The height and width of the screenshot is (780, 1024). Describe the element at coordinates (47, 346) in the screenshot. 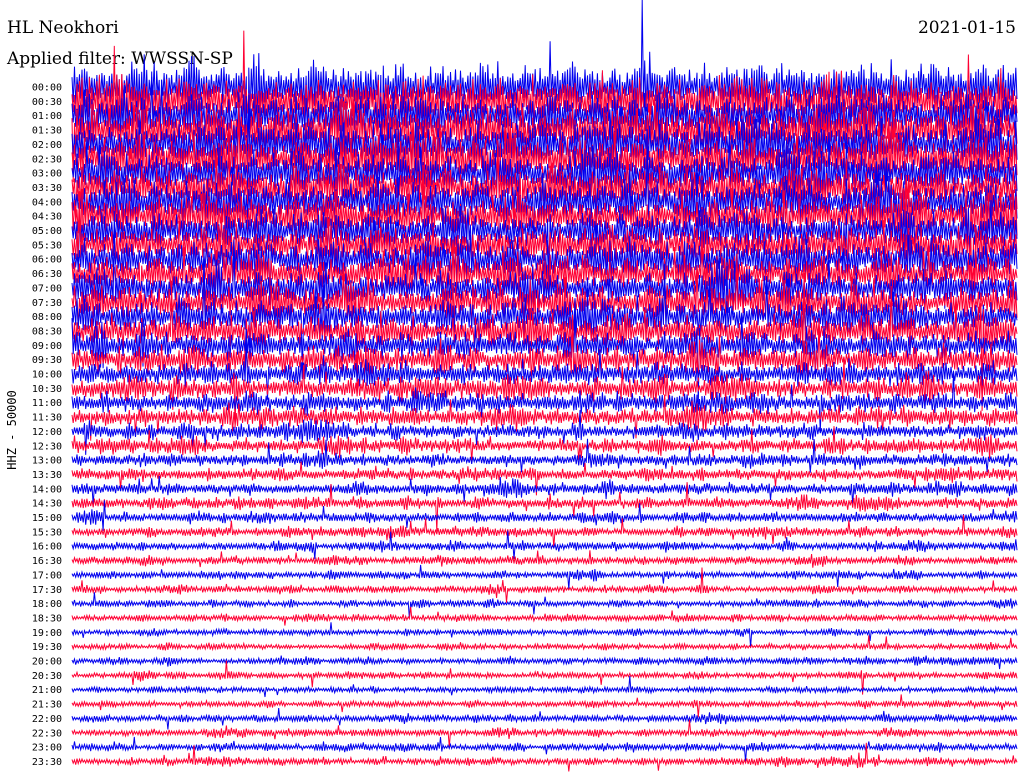

I see `time-label: 09:00` at that location.